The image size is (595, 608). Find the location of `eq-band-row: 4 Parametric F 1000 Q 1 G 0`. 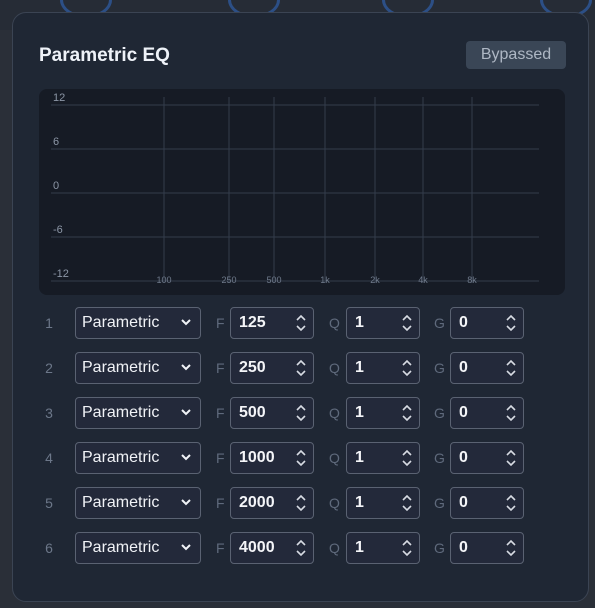

eq-band-row: 4 Parametric F 1000 Q 1 G 0 is located at coordinates (301, 459).